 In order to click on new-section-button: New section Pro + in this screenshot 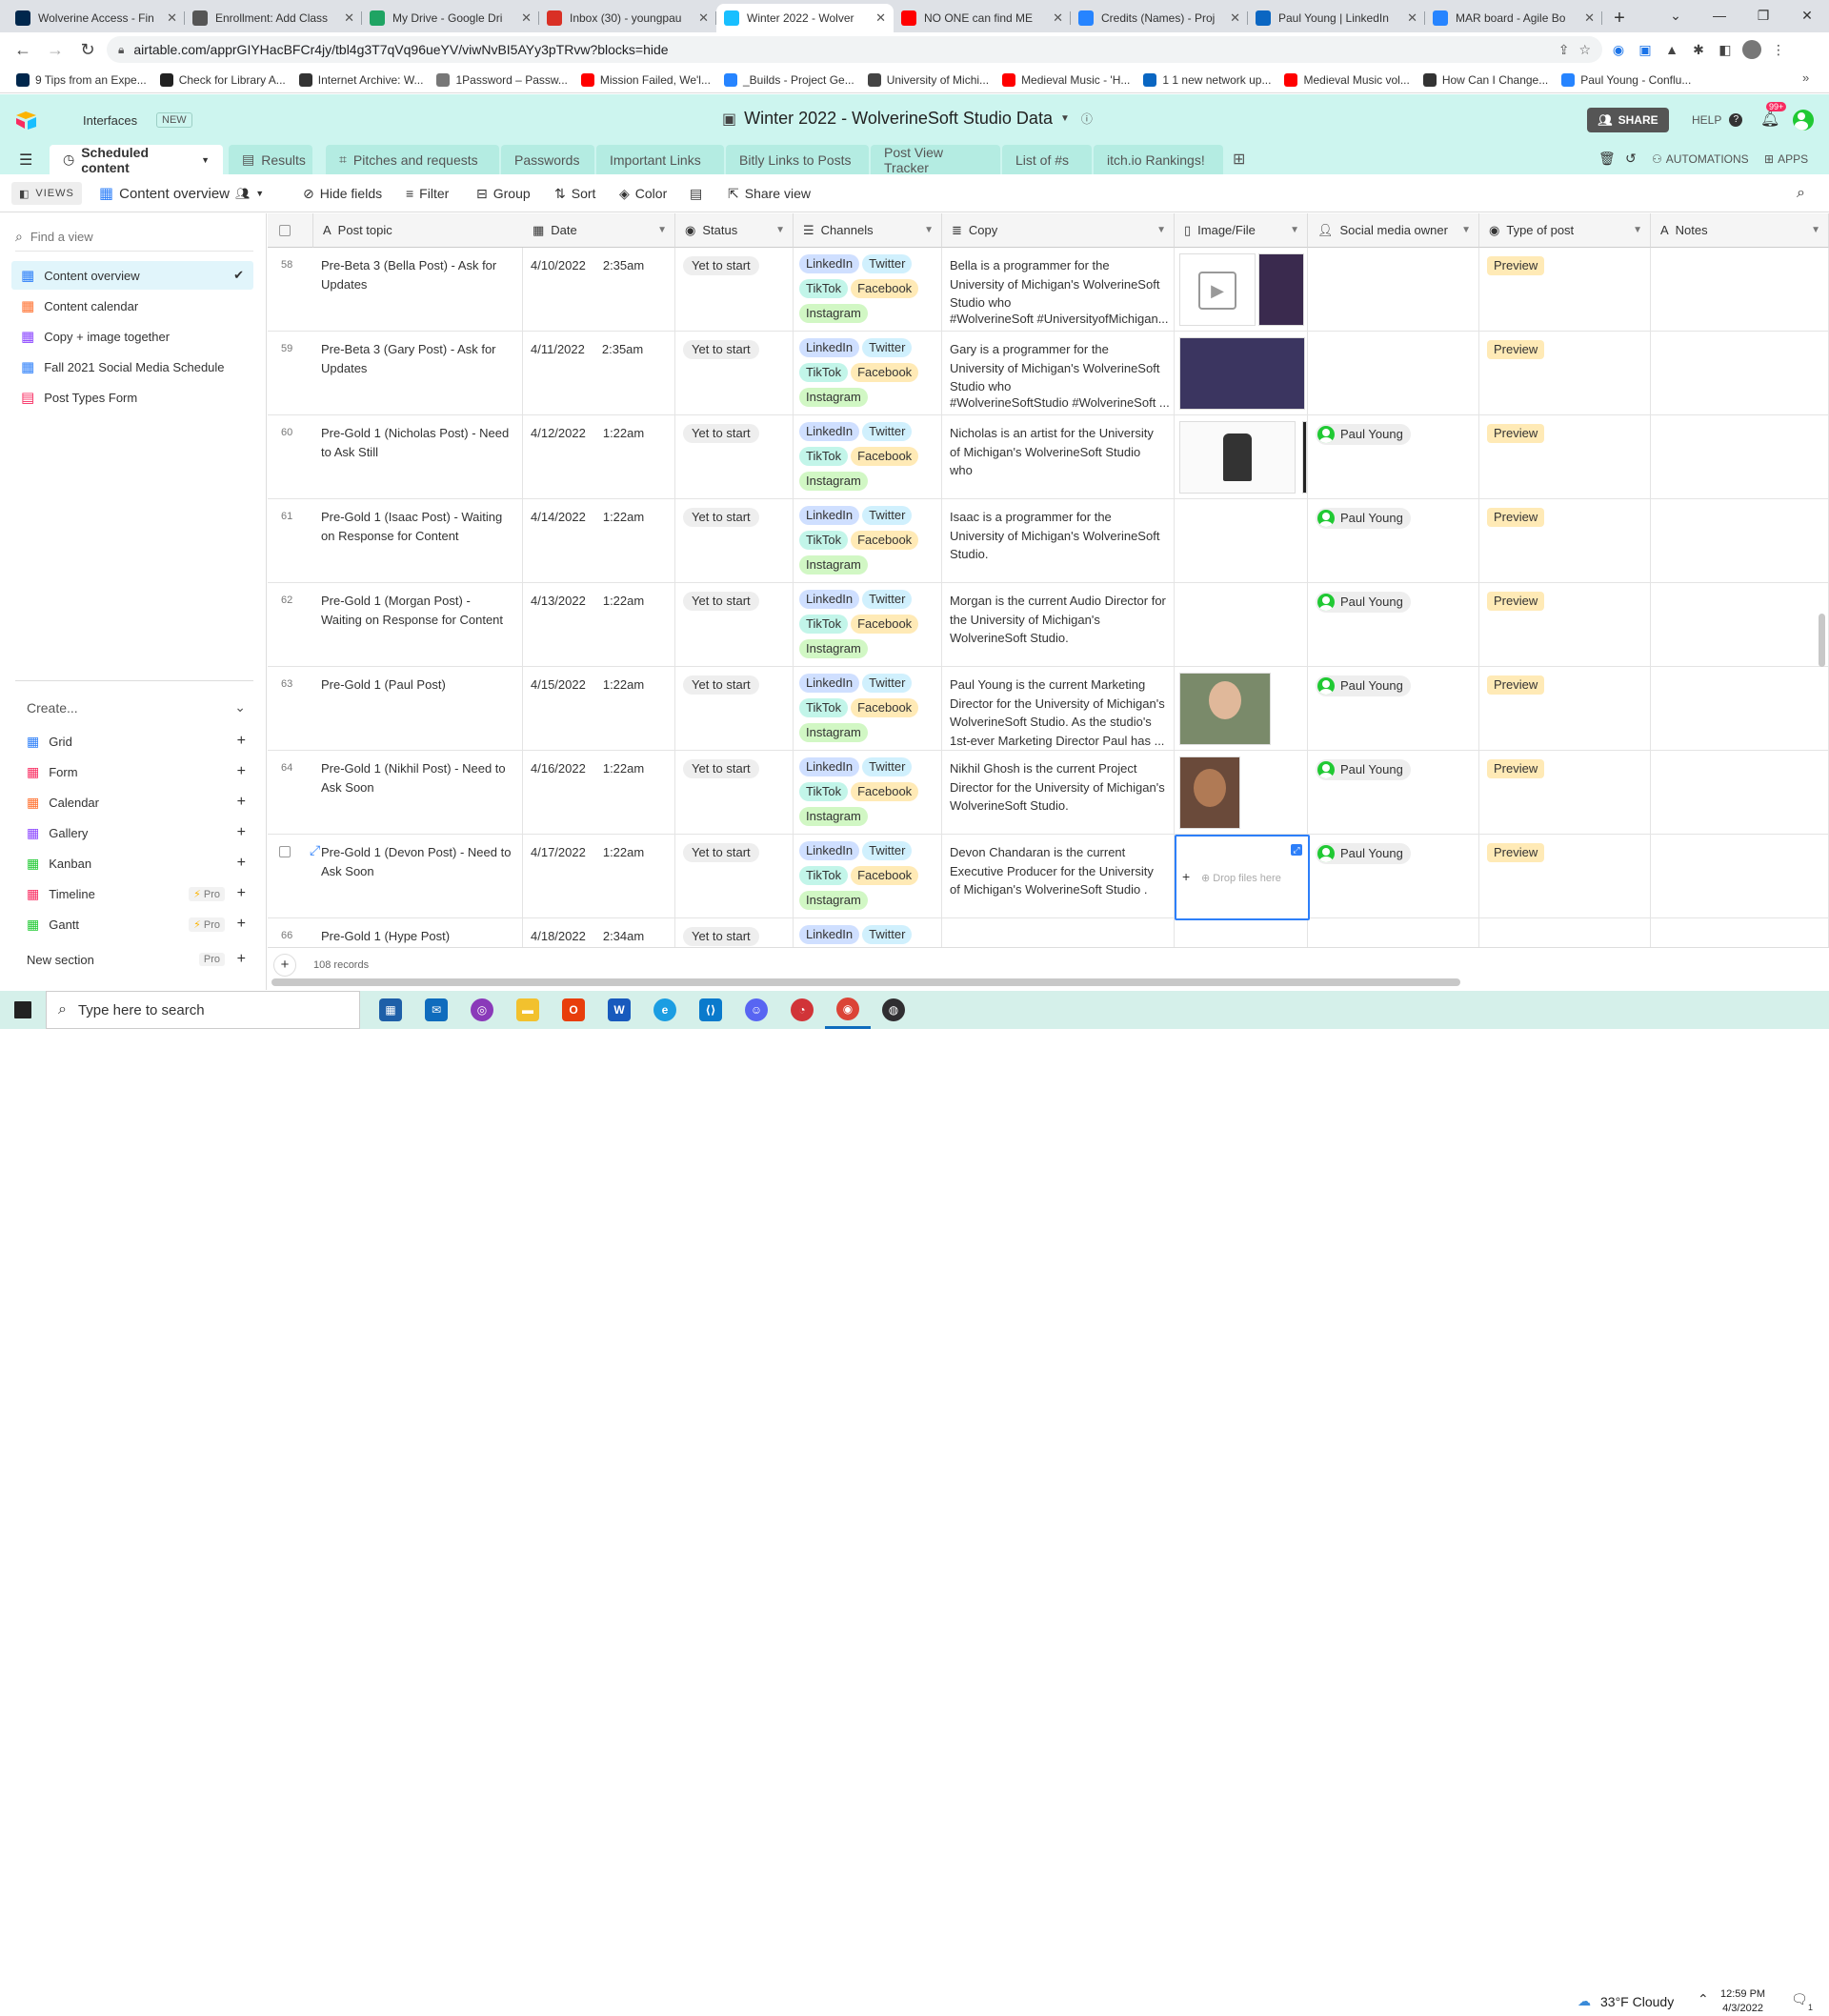, I will do `click(137, 959)`.